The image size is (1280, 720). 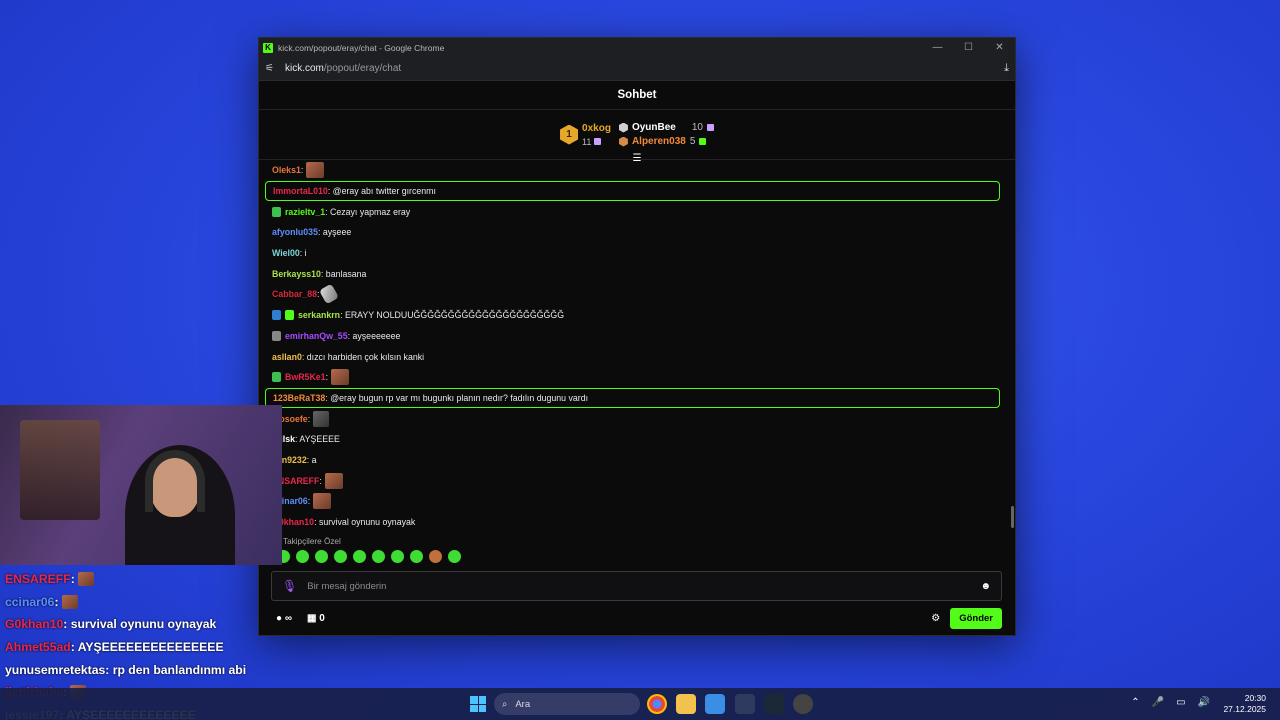 I want to click on chat-text: : ayşeee, so click(x=334, y=232).